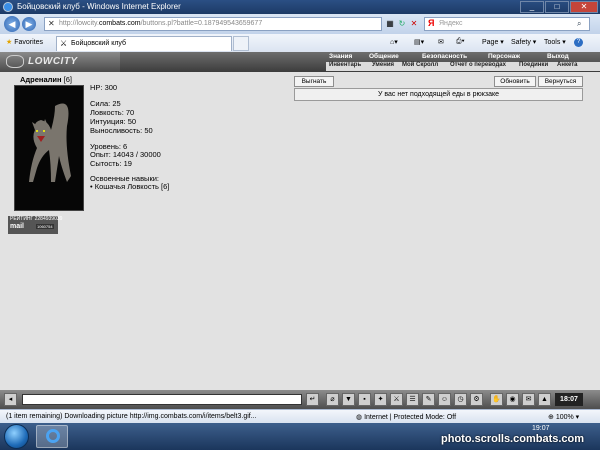 The width and height of the screenshot is (600, 450). I want to click on bag-icon: ◉, so click(512, 399).